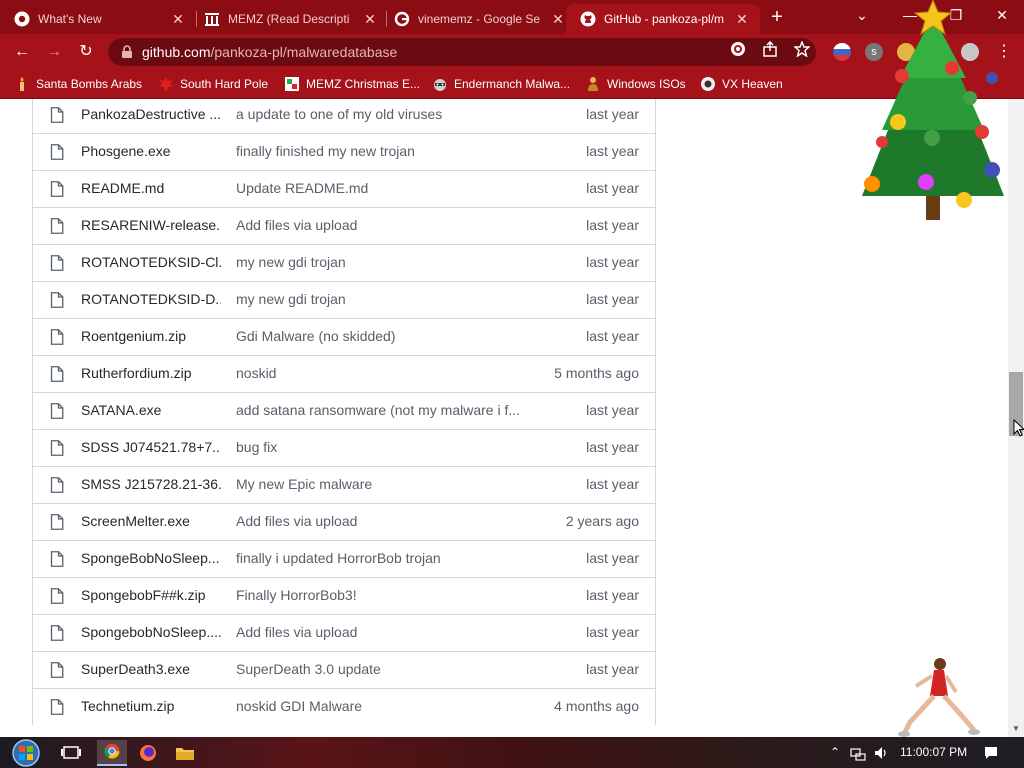 This screenshot has height=768, width=1024. I want to click on commit-message-link: Finally HorrorBob3!, so click(381, 595).